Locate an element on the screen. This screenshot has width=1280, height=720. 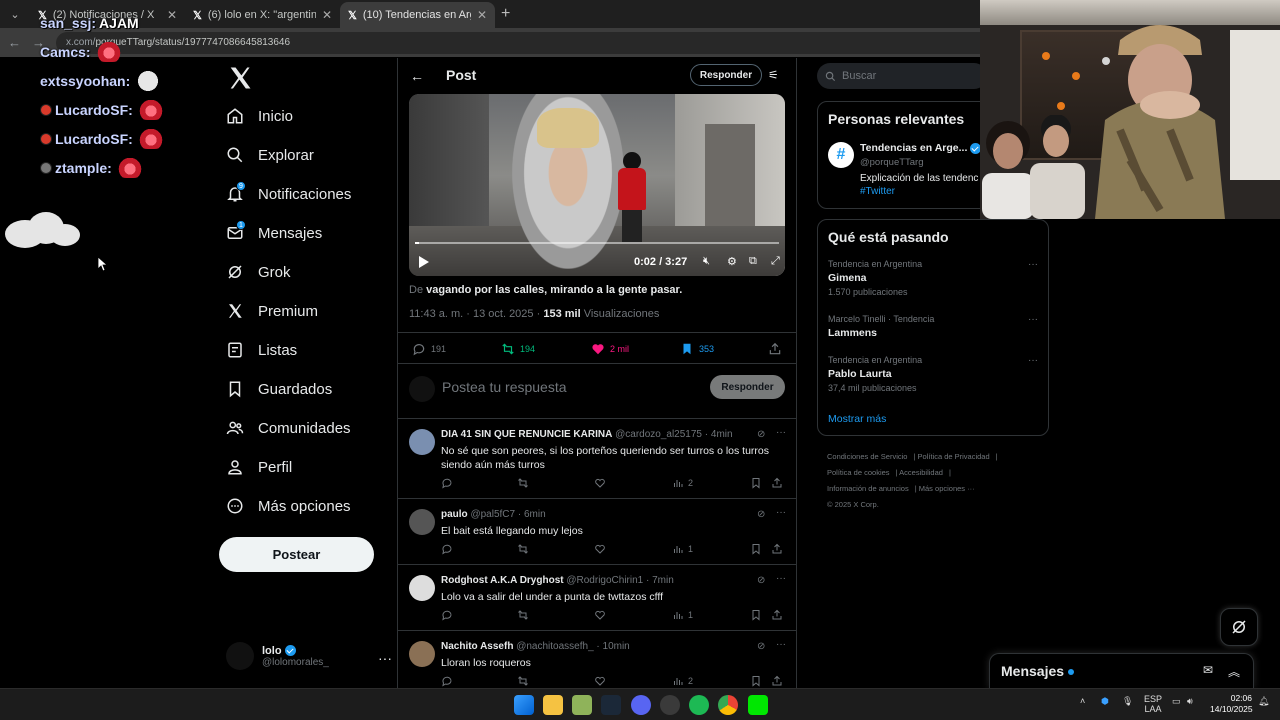
reply-input: Postea tu respuesta is located at coordinates (504, 387).